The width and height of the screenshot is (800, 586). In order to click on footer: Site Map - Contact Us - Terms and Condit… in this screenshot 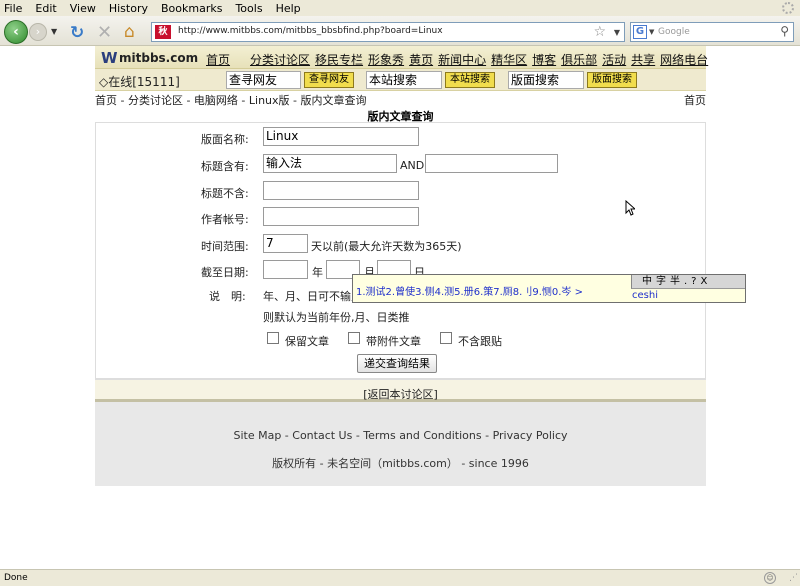, I will do `click(400, 444)`.